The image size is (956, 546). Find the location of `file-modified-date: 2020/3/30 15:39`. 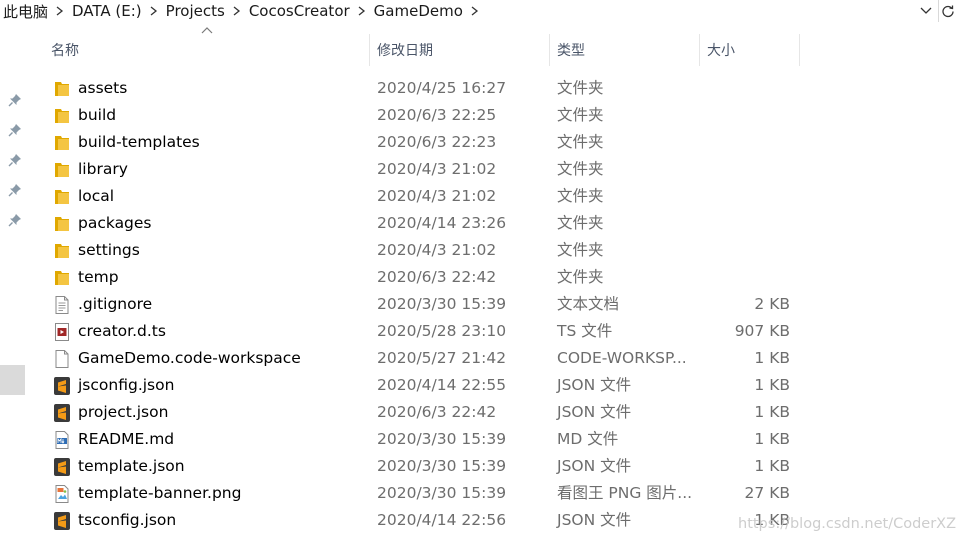

file-modified-date: 2020/3/30 15:39 is located at coordinates (442, 304).